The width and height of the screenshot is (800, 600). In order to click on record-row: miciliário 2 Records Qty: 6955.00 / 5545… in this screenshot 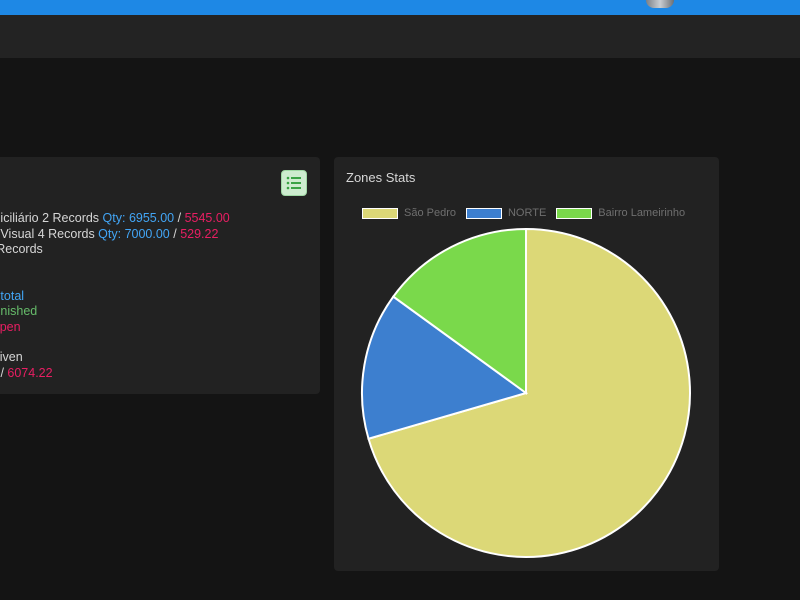, I will do `click(115, 219)`.